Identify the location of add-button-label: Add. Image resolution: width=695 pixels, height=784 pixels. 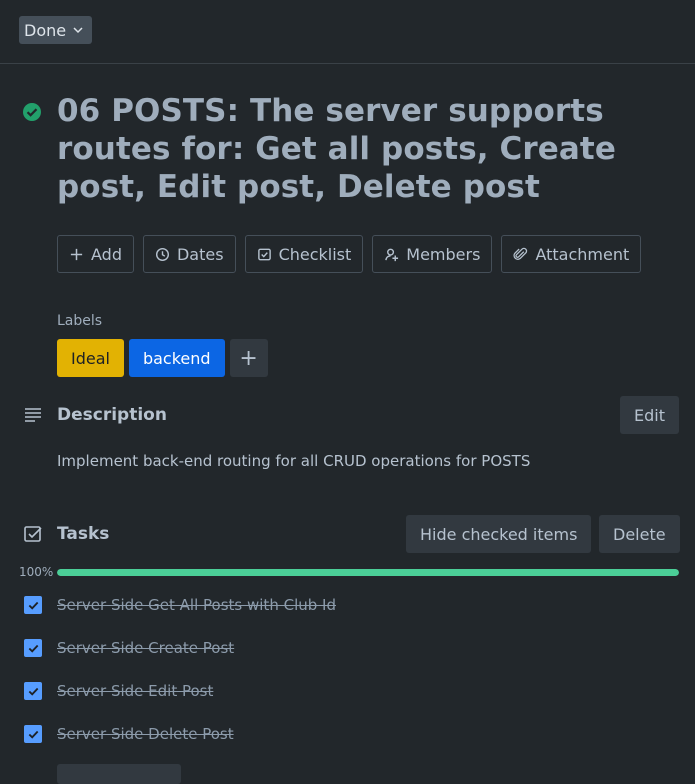
(106, 254).